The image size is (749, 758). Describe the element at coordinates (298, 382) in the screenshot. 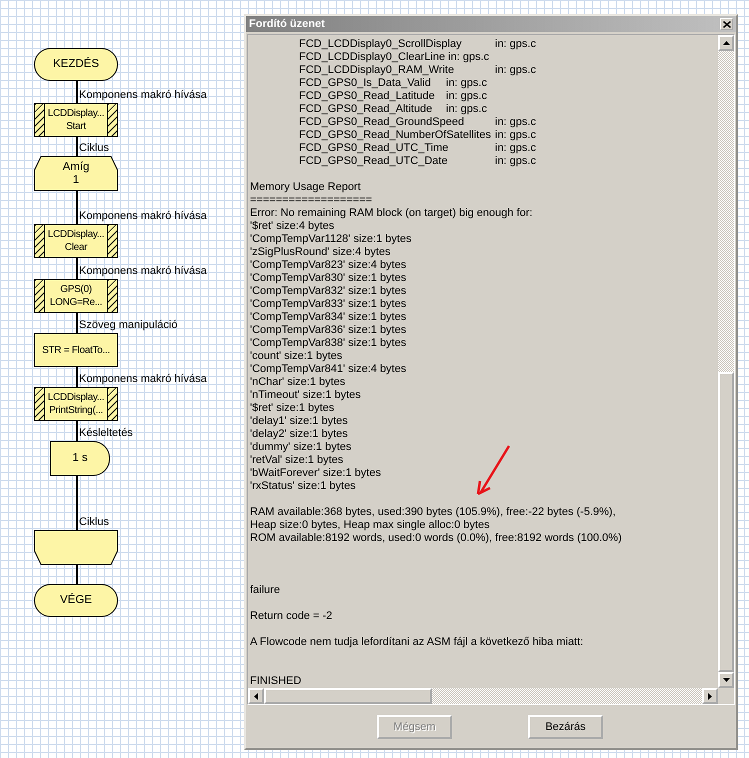

I see `log-line: 'nChar' size:1 bytes` at that location.